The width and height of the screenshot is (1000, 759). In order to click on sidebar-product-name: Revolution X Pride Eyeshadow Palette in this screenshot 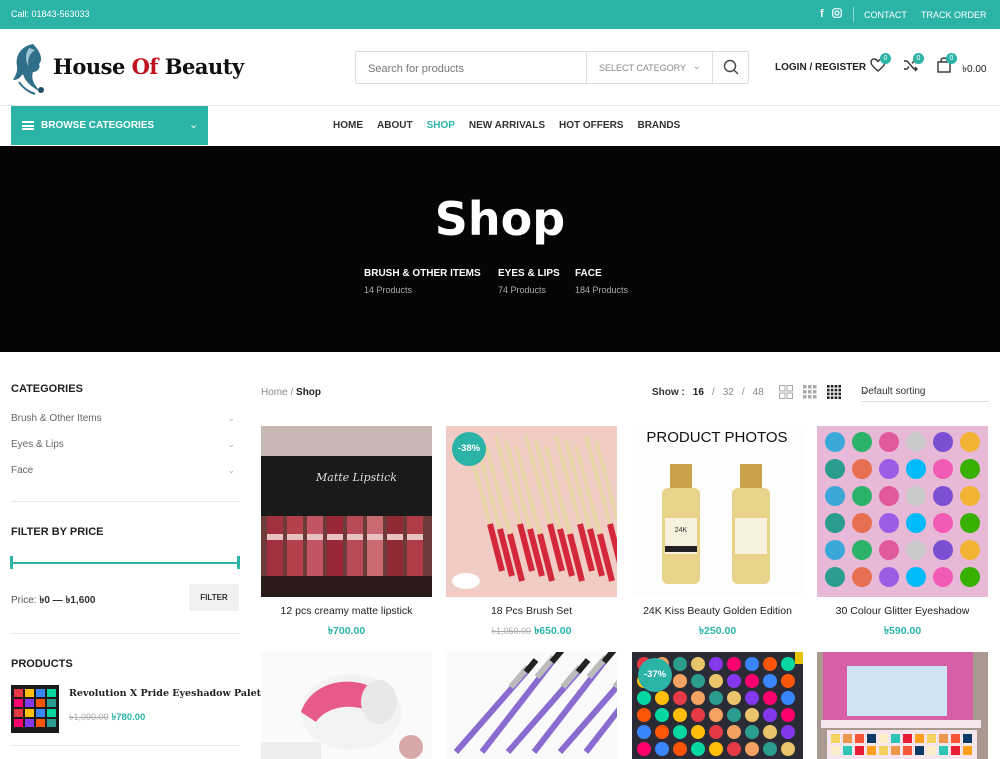, I will do `click(170, 693)`.